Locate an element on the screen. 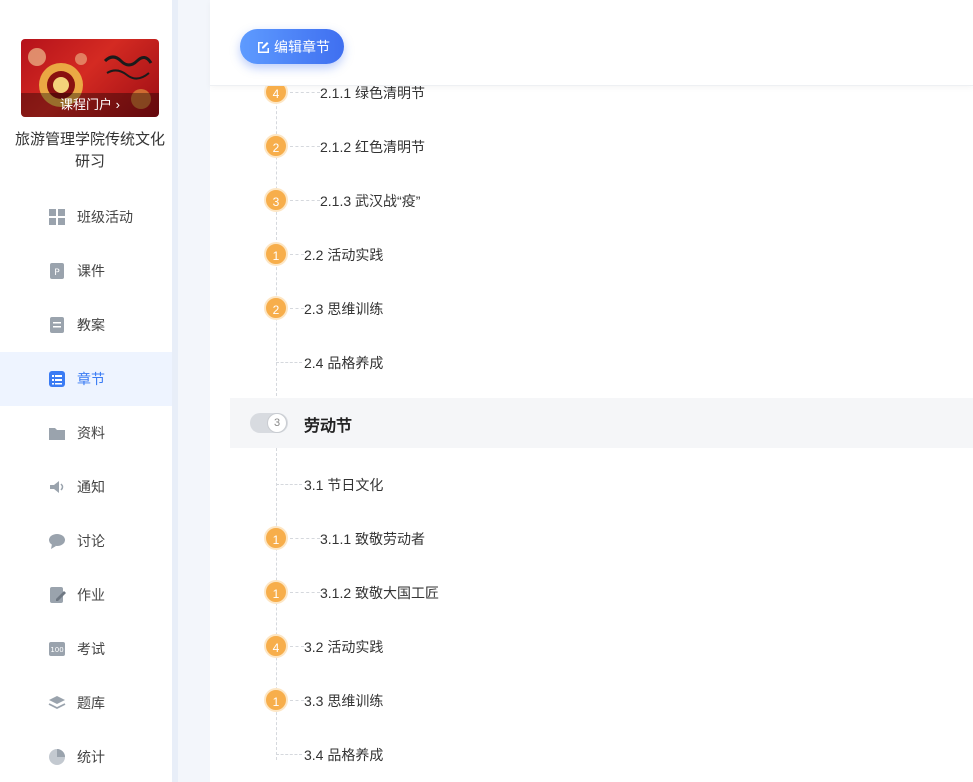 The image size is (973, 782). section-row: 2 2.1.2 红色清明节 is located at coordinates (591, 146).